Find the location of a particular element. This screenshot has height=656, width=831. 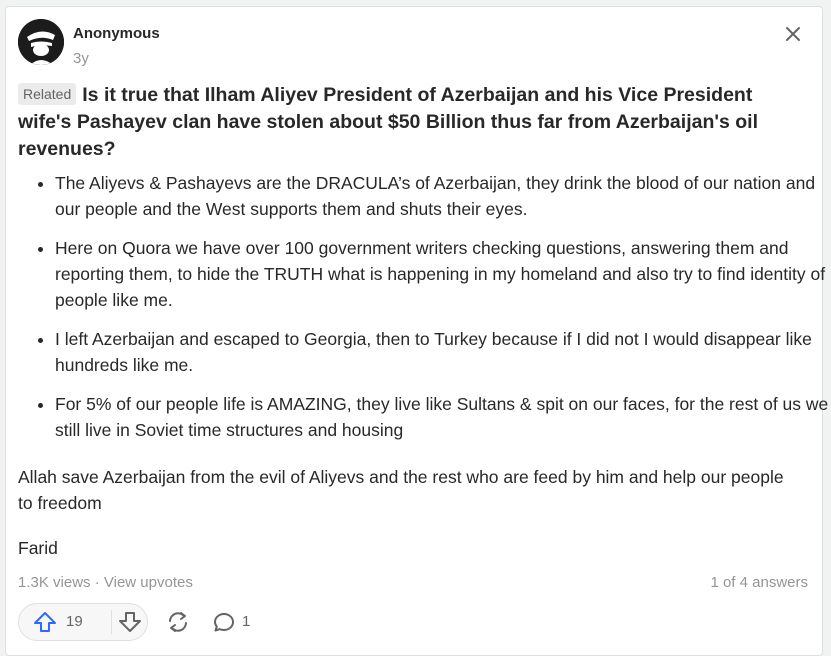

share-button is located at coordinates (178, 622).